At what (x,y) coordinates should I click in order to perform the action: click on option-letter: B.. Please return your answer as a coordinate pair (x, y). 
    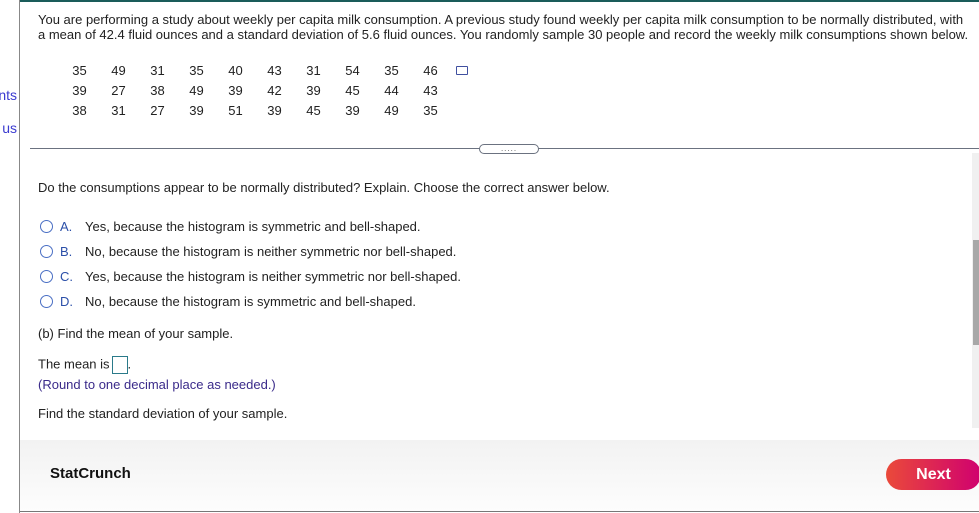
    Looking at the image, I should click on (66, 251).